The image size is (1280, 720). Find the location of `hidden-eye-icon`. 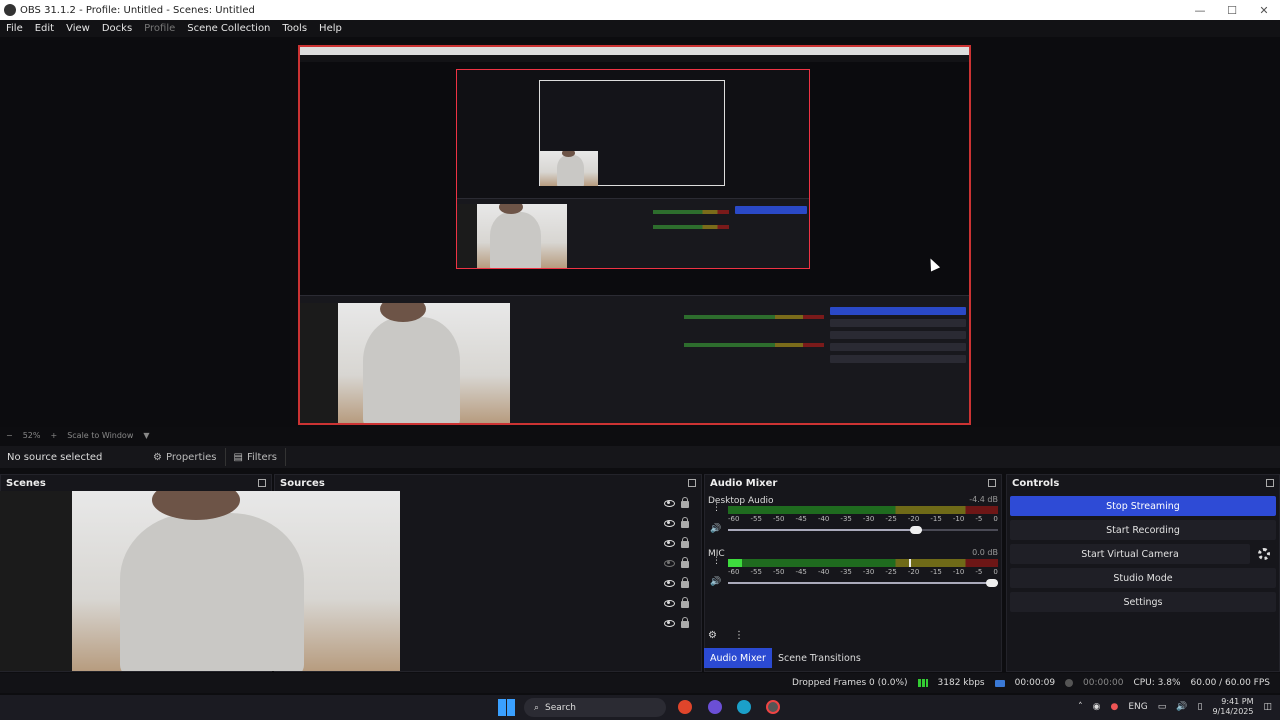

hidden-eye-icon is located at coordinates (669, 563).